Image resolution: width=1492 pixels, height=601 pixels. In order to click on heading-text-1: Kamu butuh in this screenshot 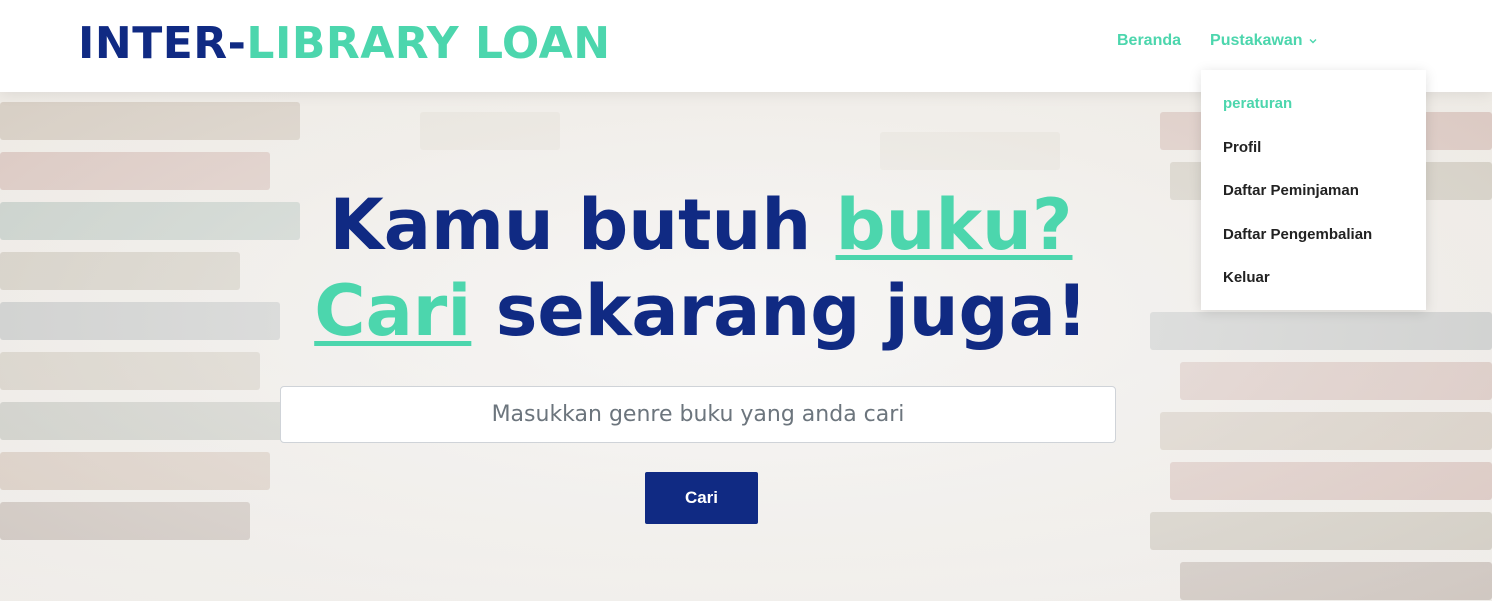, I will do `click(582, 225)`.